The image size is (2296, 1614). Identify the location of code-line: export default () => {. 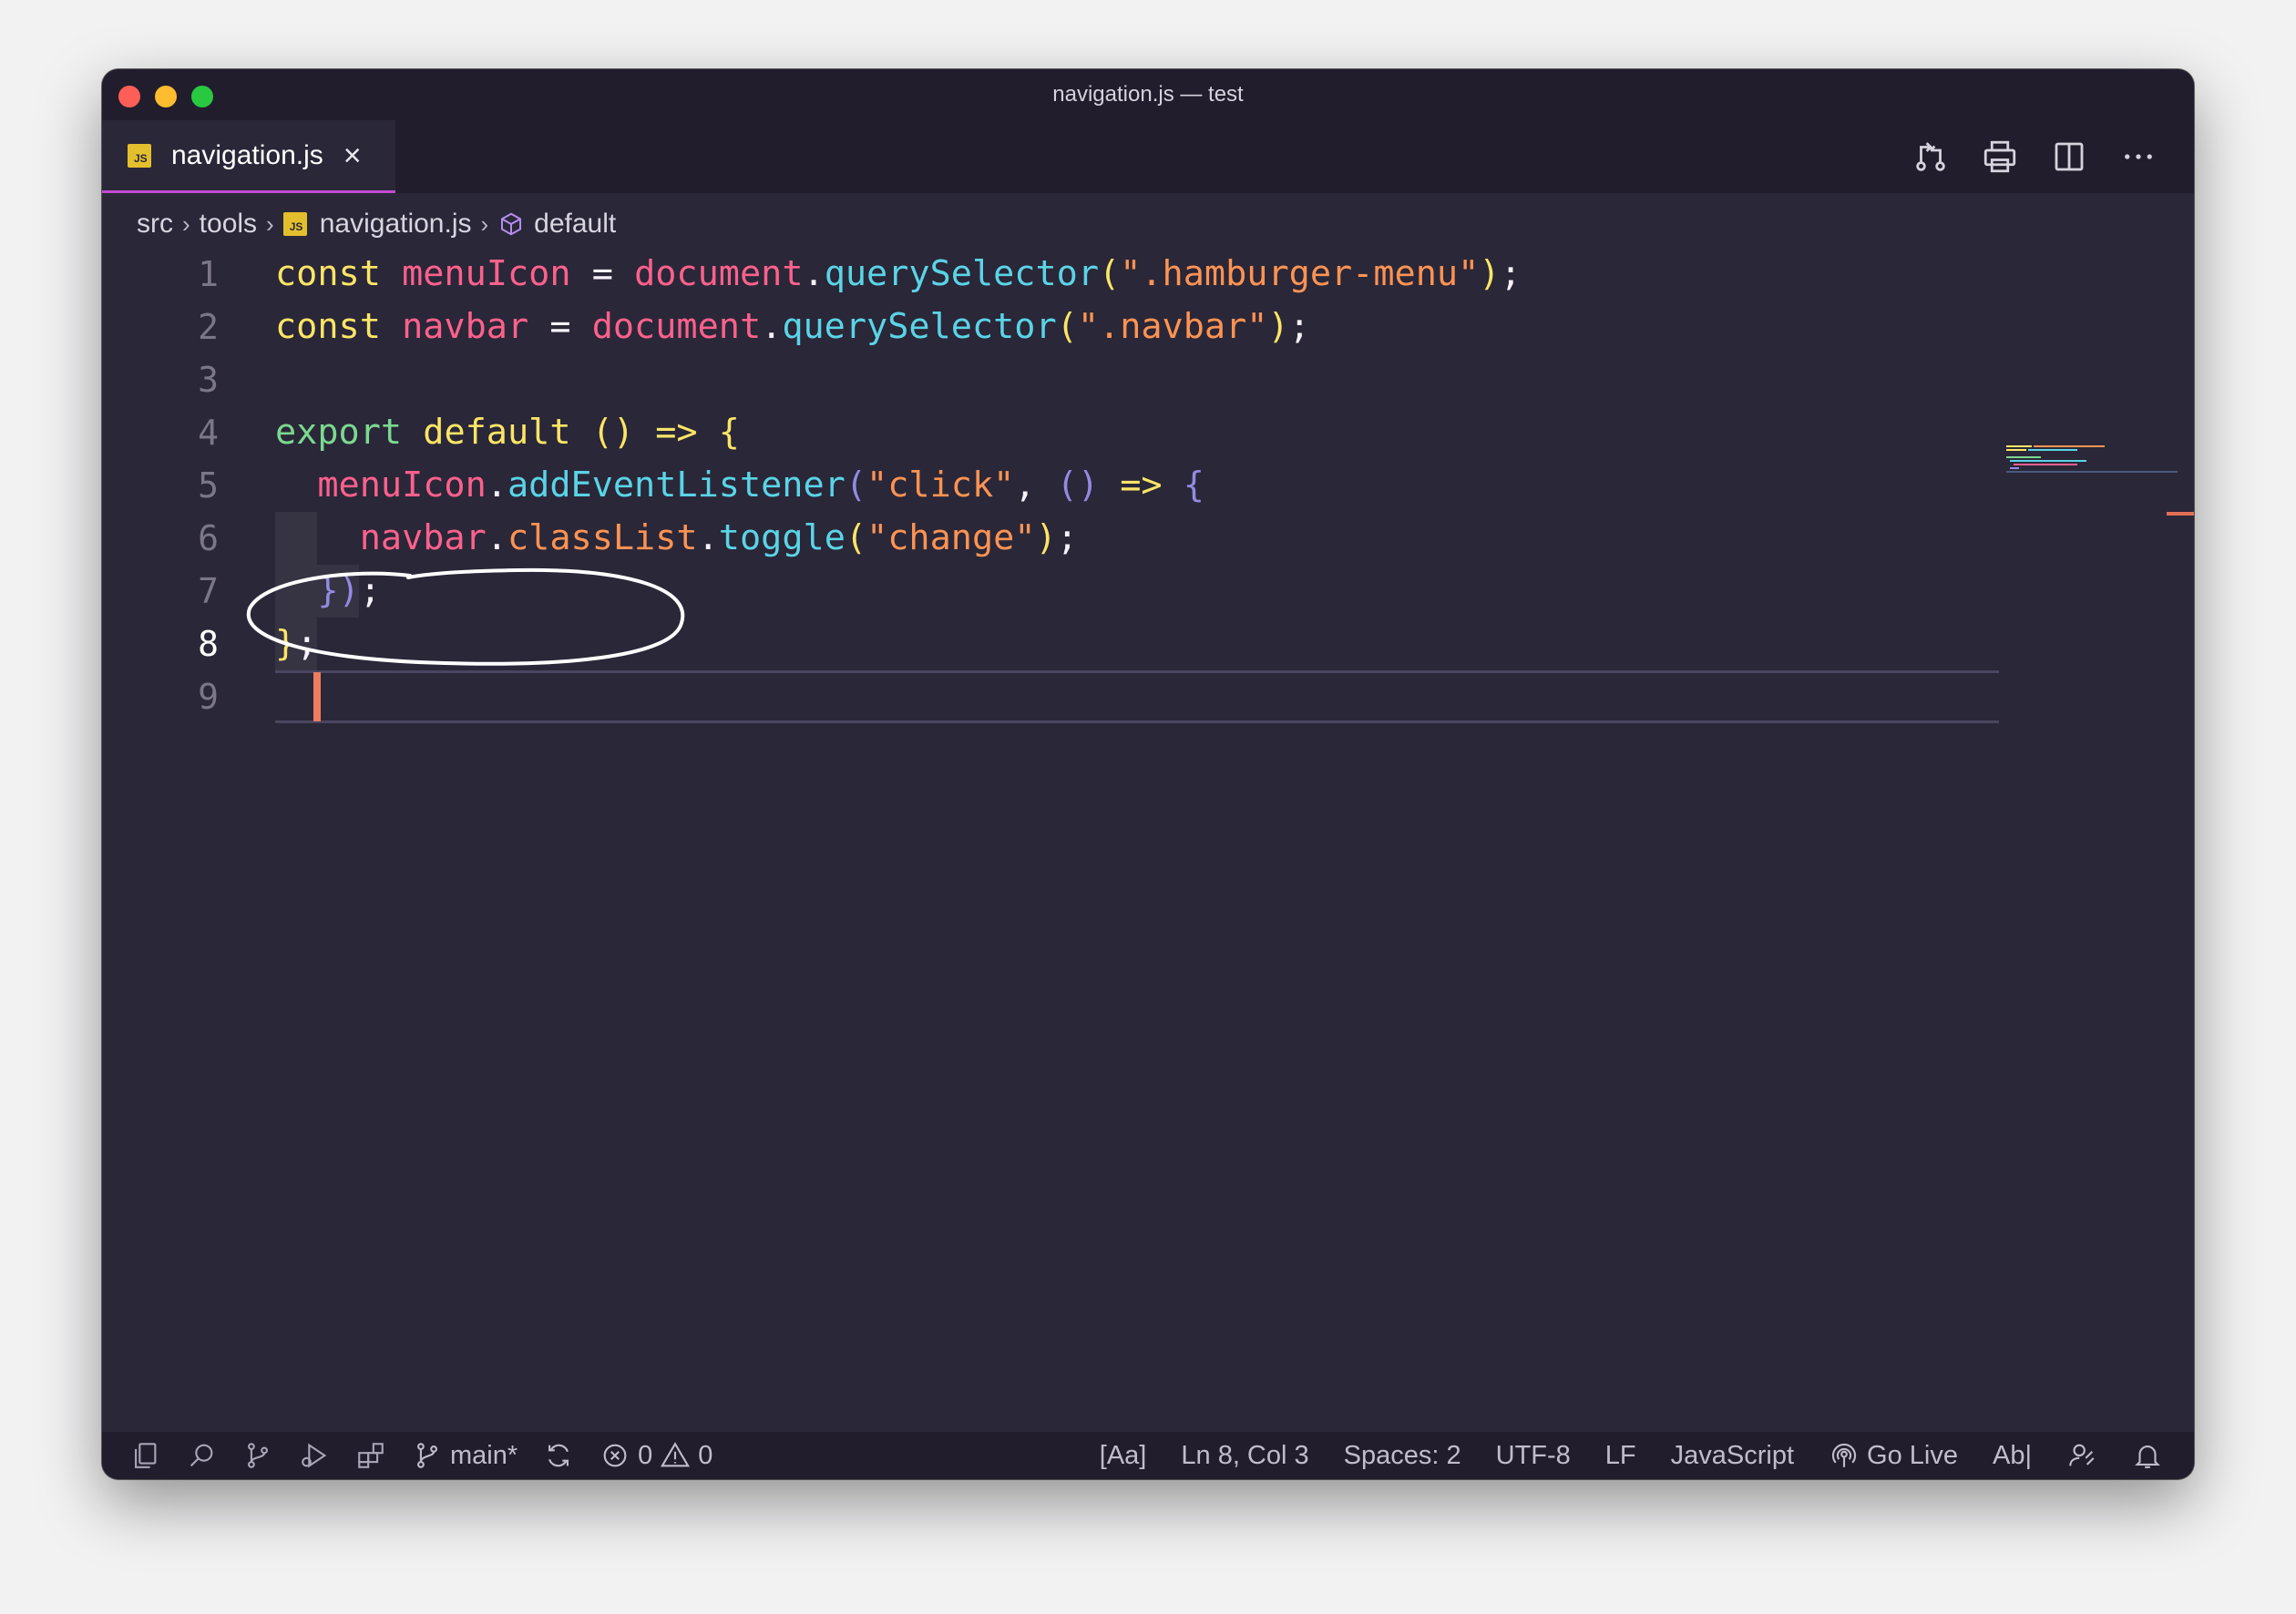
(507, 432).